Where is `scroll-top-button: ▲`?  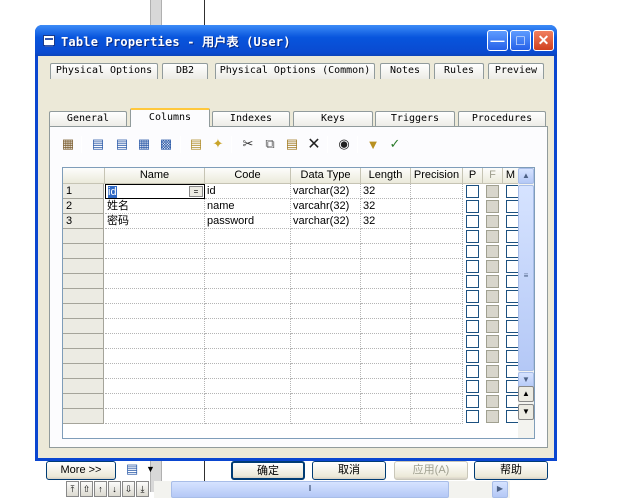
scroll-top-button: ▲ is located at coordinates (526, 394).